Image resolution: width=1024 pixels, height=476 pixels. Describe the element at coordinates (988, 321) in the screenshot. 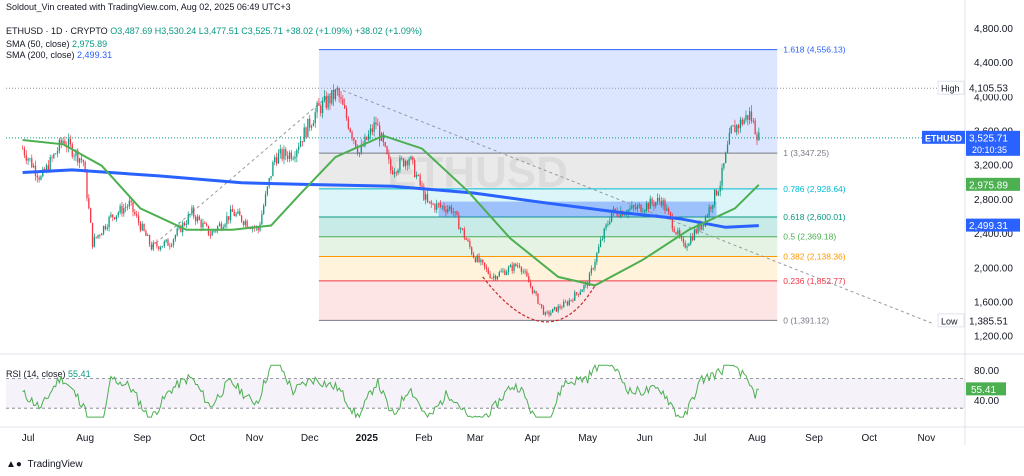

I see `tag-low-value: 1,385.51` at that location.